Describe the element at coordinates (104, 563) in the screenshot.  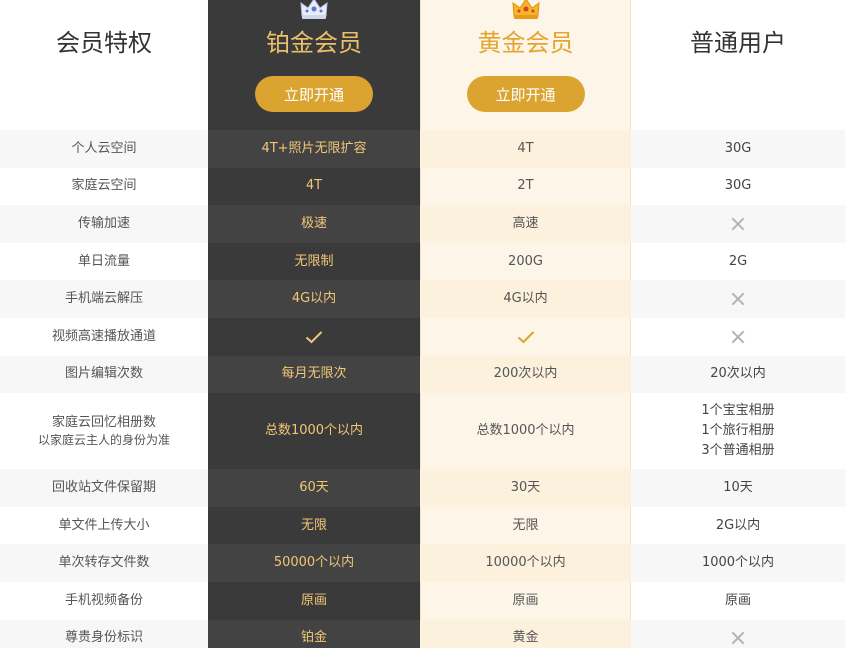
I see `feature-label: 单次转存文件数` at that location.